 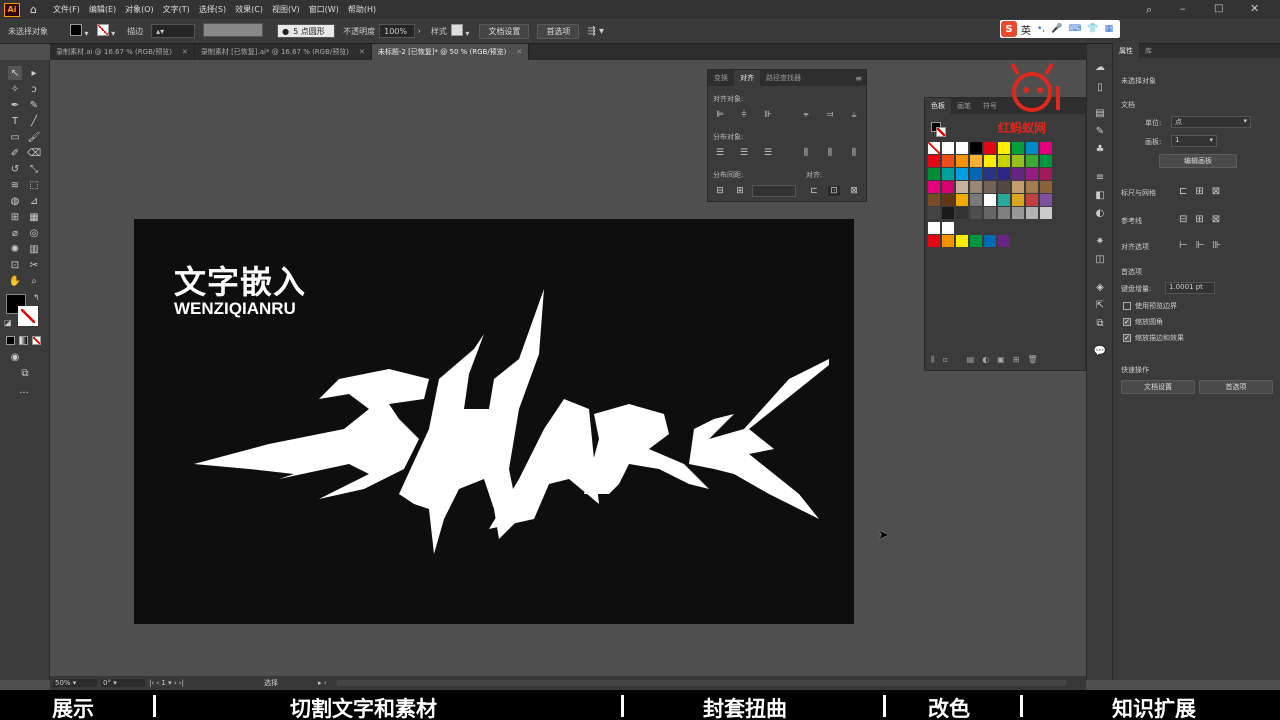 What do you see at coordinates (858, 78) in the screenshot?
I see `panel-menu-icon: ≡` at bounding box center [858, 78].